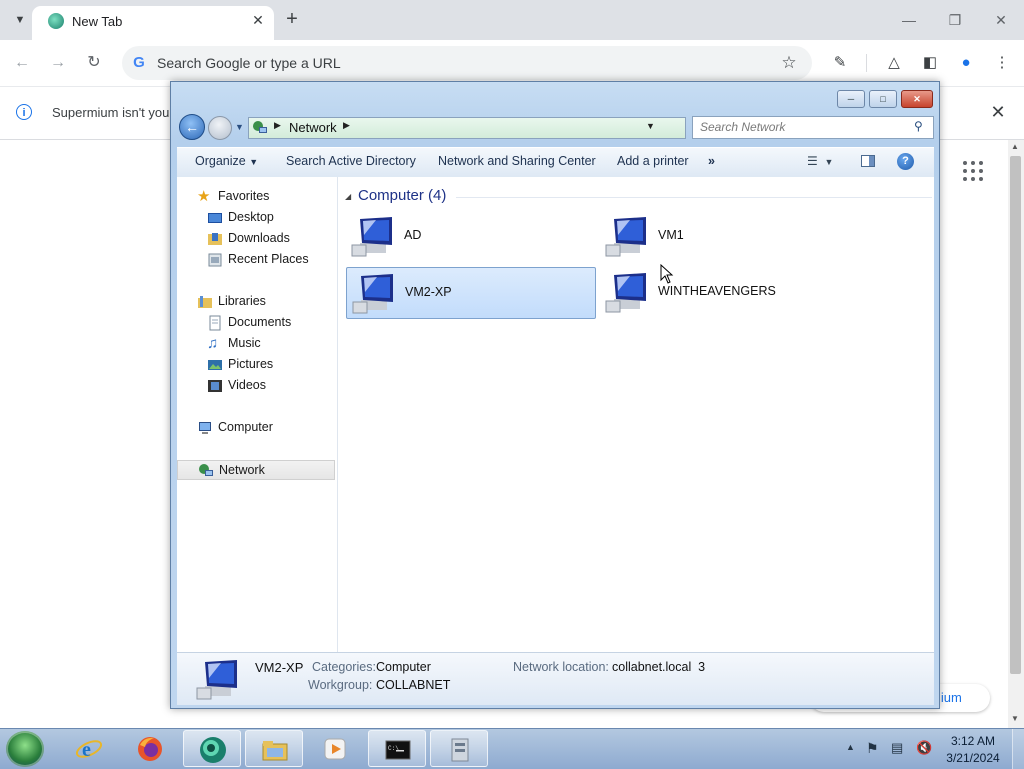  I want to click on side-panel-icon: ◧, so click(930, 63).